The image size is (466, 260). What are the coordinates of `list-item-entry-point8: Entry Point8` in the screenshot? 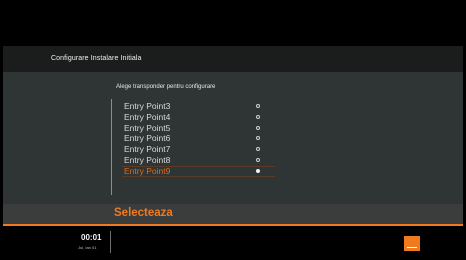 It's located at (196, 160).